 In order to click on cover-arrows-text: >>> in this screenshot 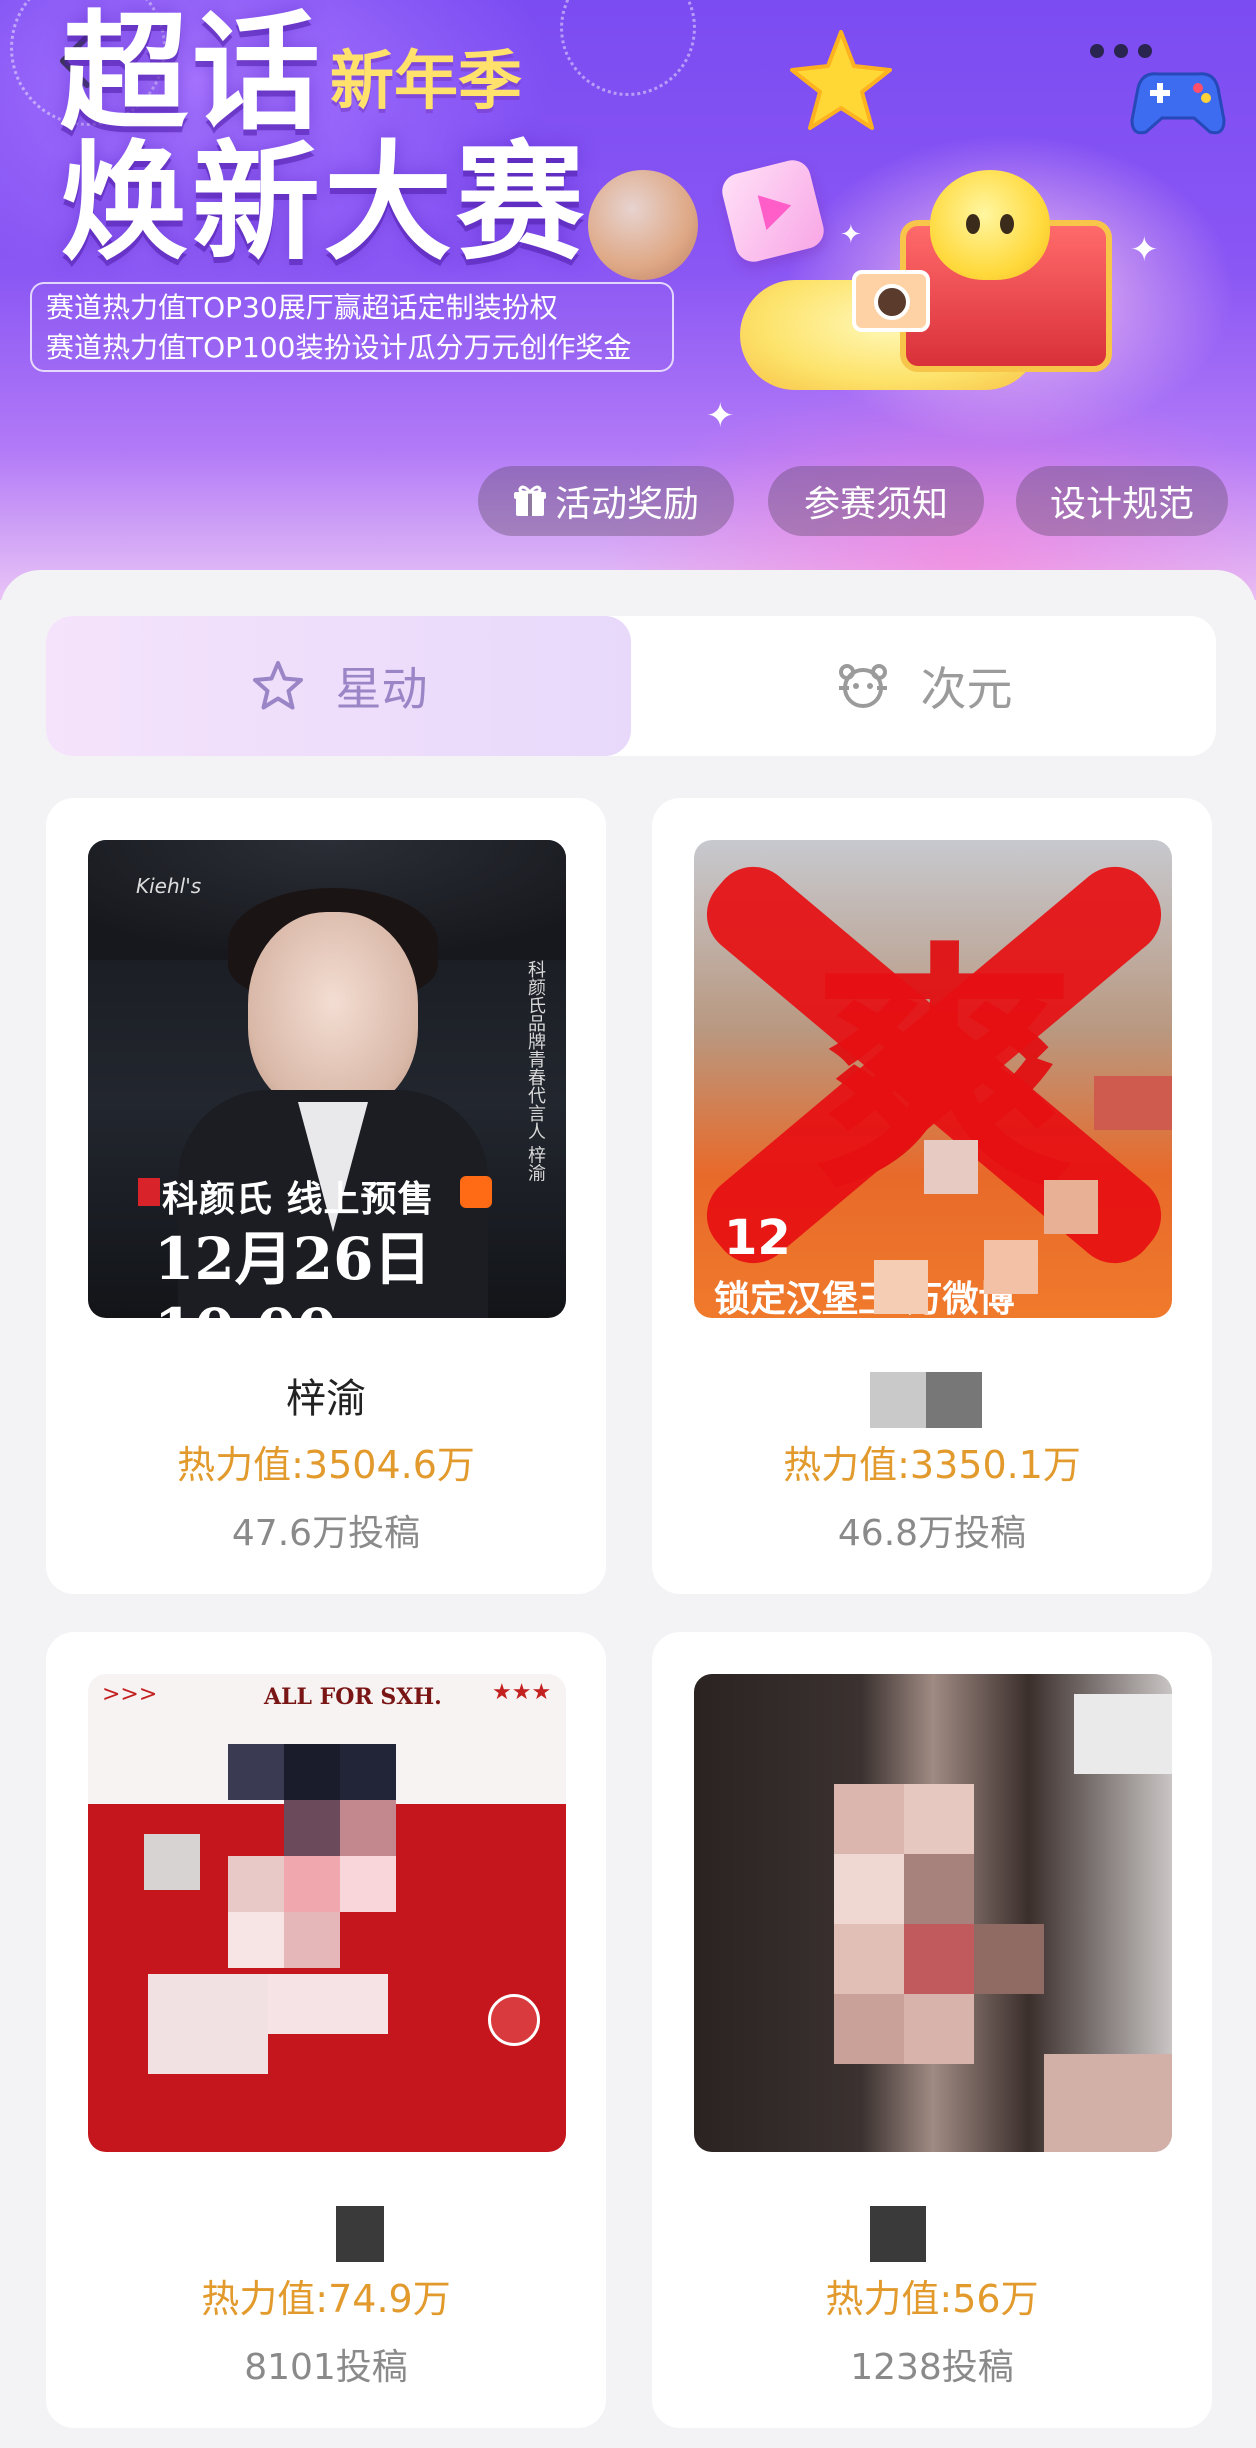, I will do `click(130, 1694)`.